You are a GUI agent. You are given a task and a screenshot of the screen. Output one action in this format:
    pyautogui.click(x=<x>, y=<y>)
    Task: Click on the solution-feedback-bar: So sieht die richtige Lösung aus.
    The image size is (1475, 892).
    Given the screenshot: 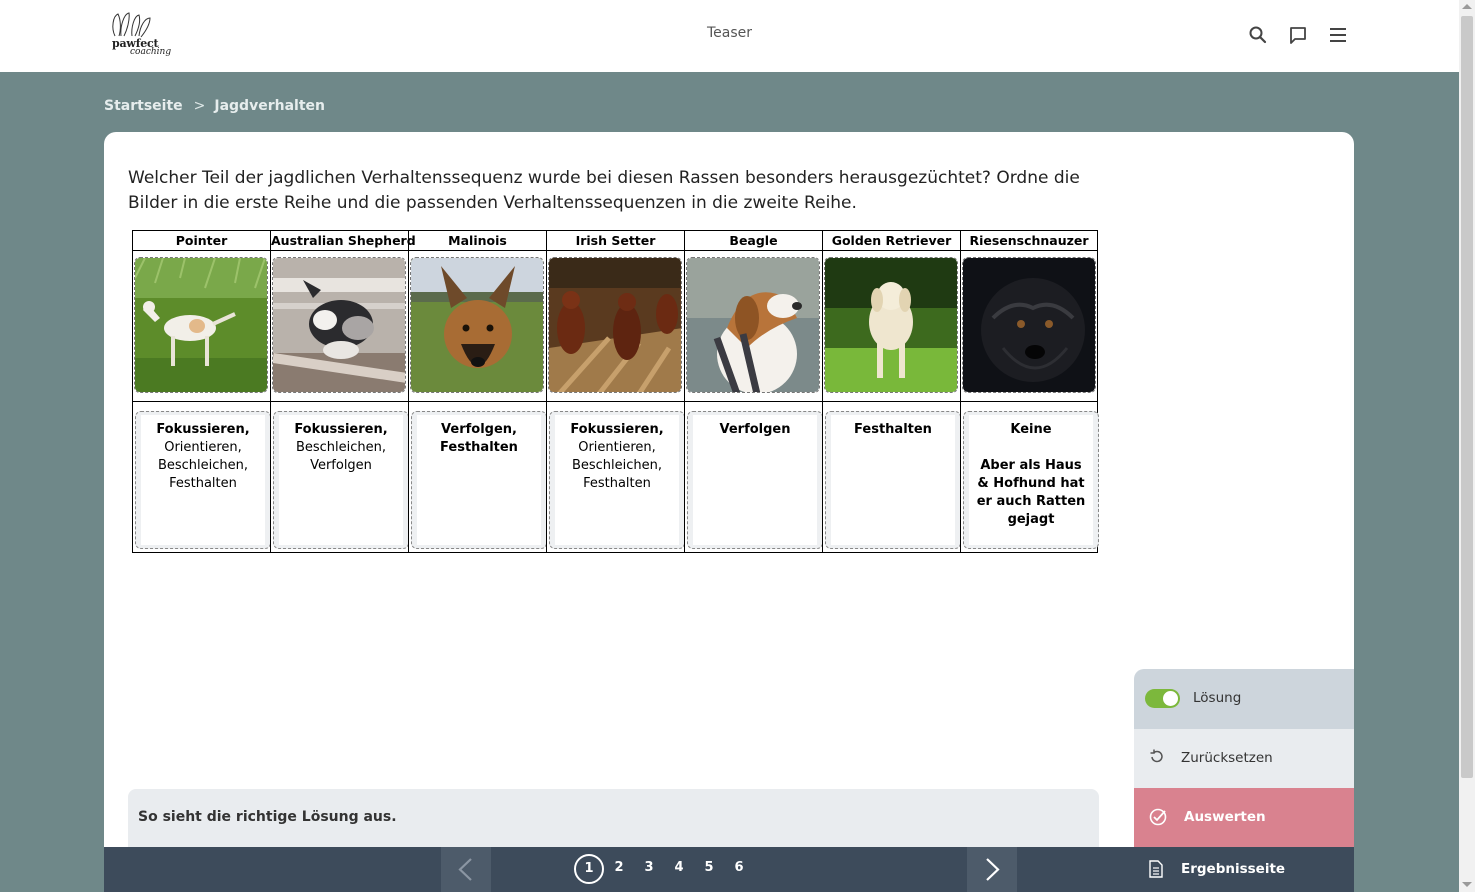 What is the action you would take?
    pyautogui.click(x=613, y=819)
    